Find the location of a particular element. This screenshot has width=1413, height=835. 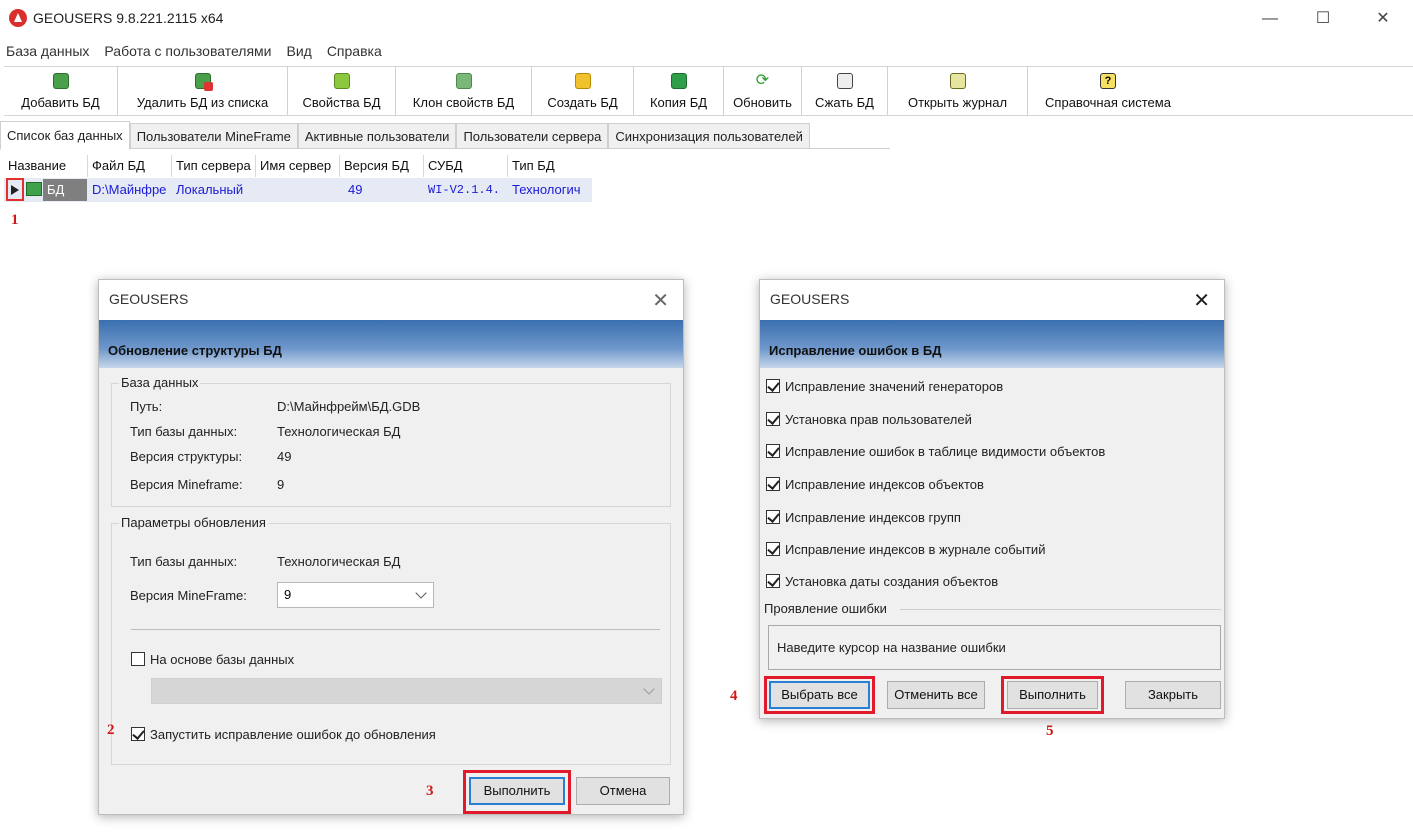

help-system-label: Справочная система is located at coordinates (1108, 102).